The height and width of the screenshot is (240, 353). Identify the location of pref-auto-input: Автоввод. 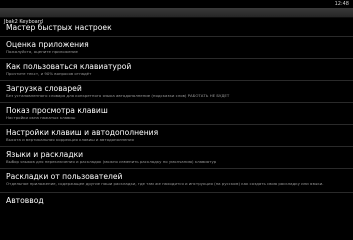
(176, 201).